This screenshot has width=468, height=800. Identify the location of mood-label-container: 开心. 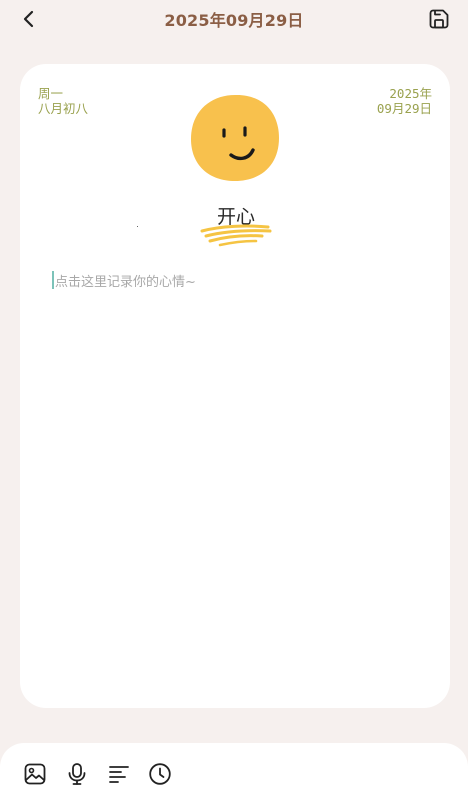
(236, 225).